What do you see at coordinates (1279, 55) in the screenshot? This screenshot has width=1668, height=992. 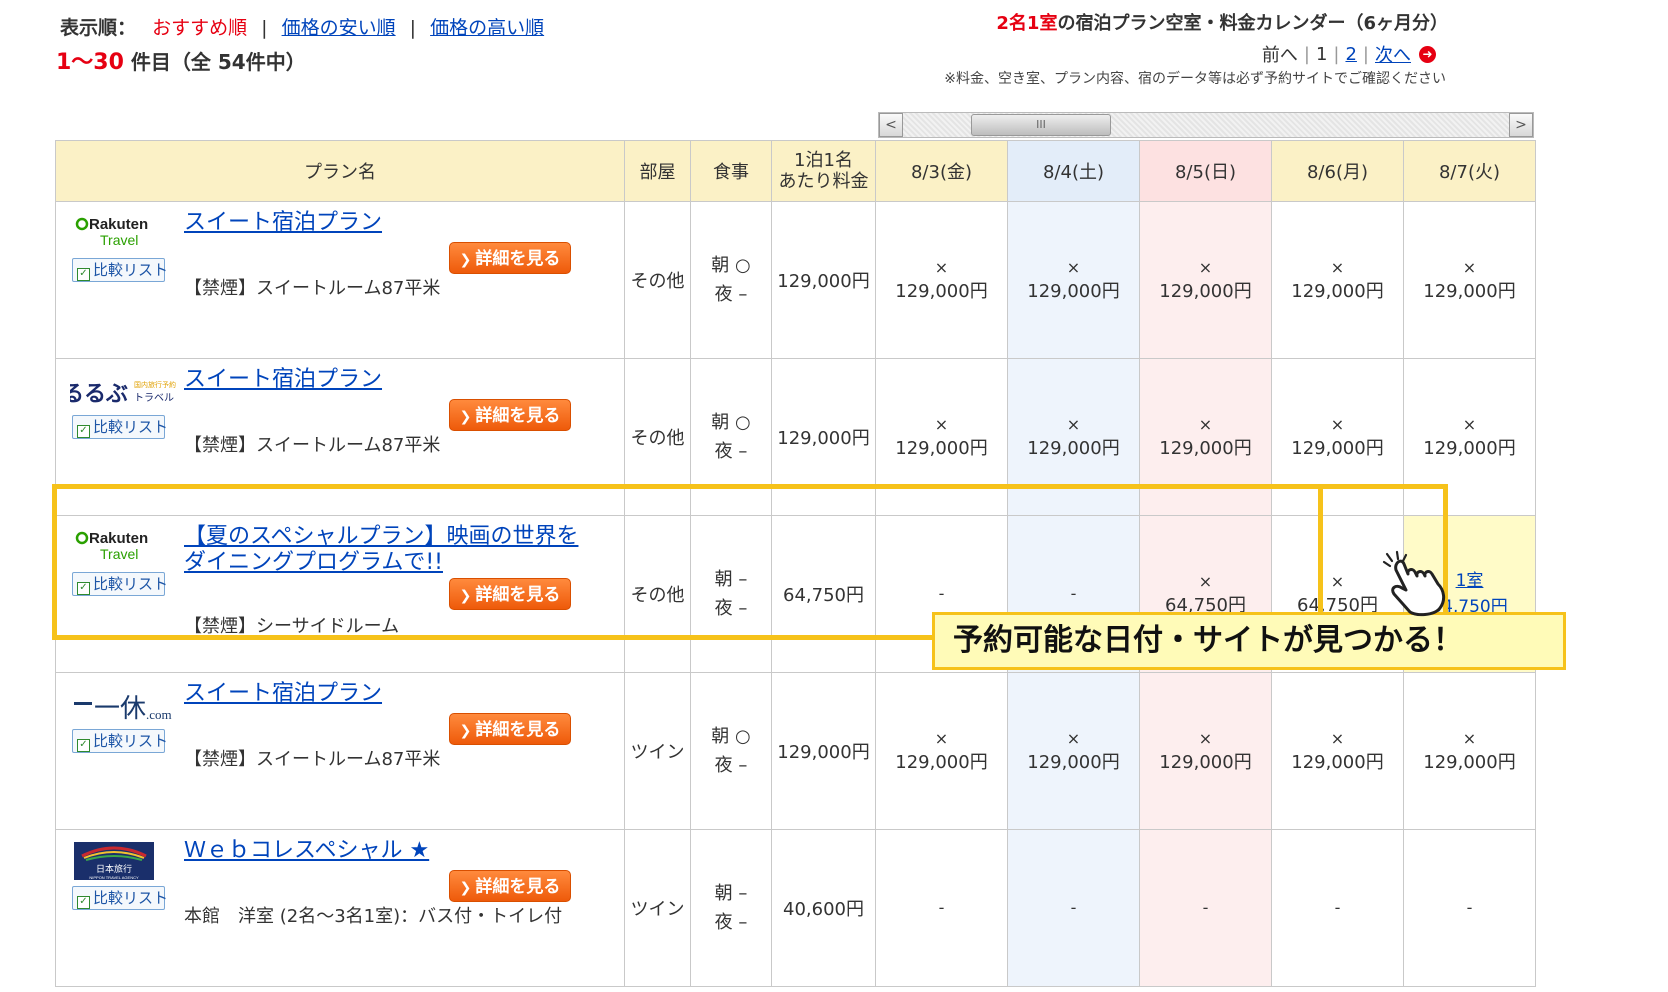 I see `pager-prev: 前へ` at bounding box center [1279, 55].